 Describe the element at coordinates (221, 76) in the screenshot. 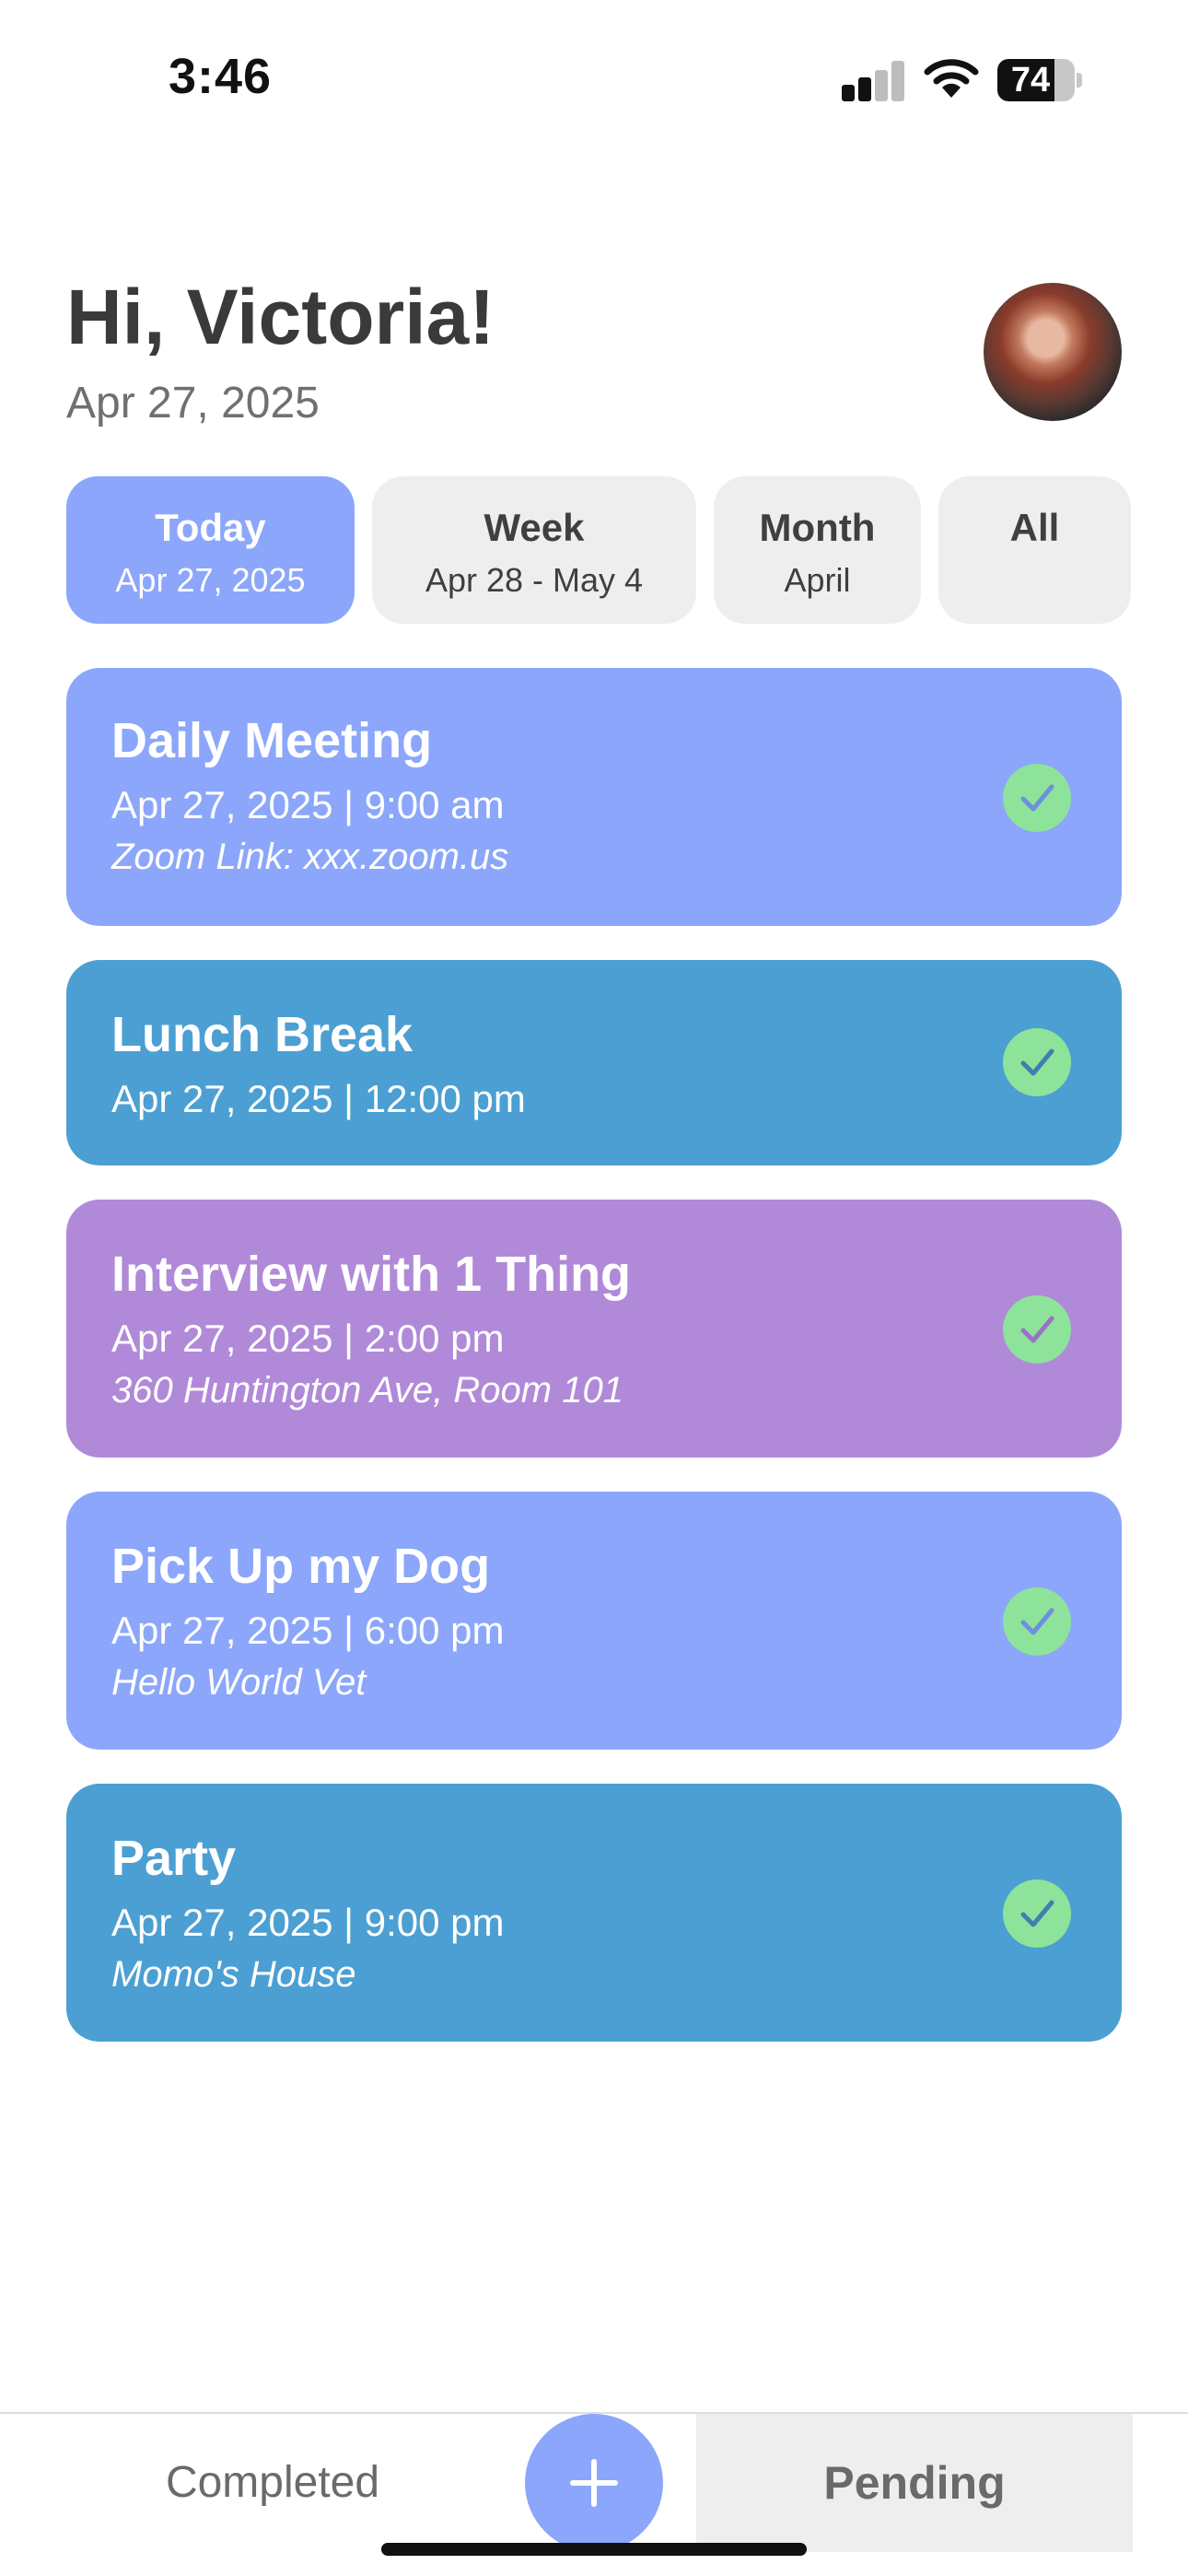

I see `status-time: 3:46` at that location.